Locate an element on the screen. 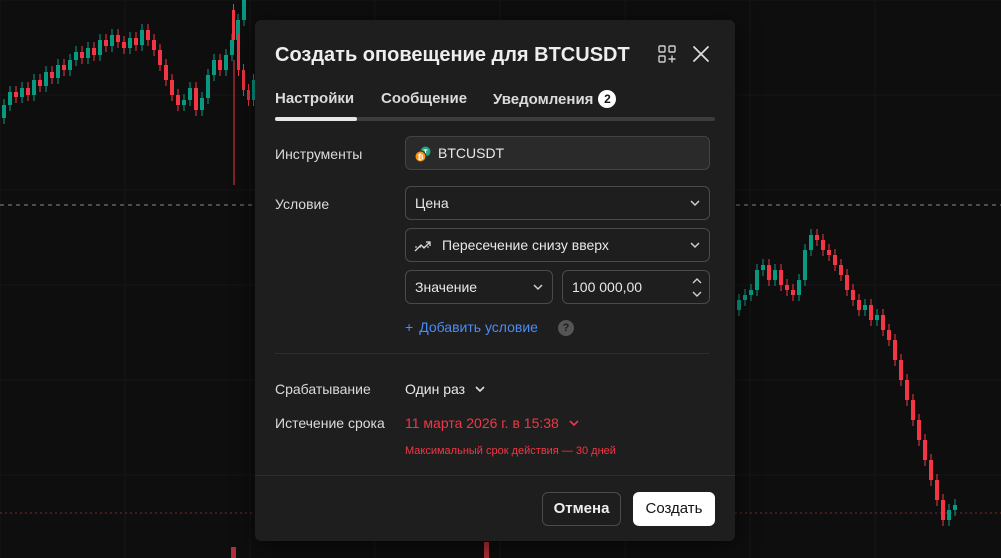  increment-icon is located at coordinates (697, 281).